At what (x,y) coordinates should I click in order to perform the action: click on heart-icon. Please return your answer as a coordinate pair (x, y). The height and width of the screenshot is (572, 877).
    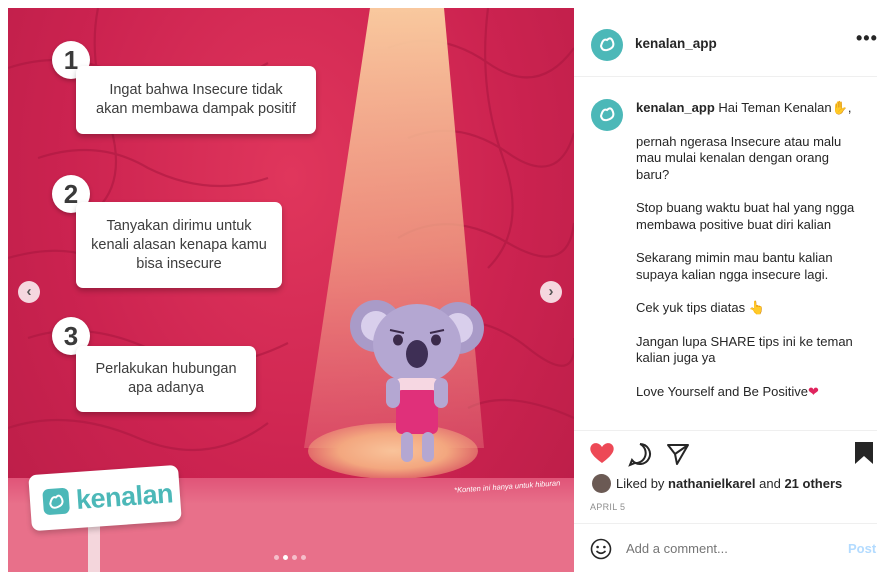
    Looking at the image, I should click on (602, 453).